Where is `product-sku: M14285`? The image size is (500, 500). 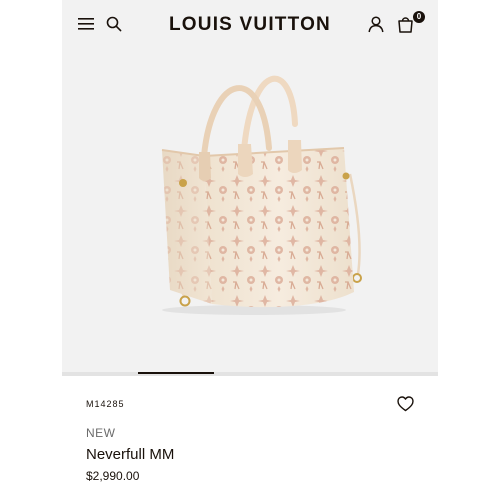
product-sku: M14285 is located at coordinates (105, 404).